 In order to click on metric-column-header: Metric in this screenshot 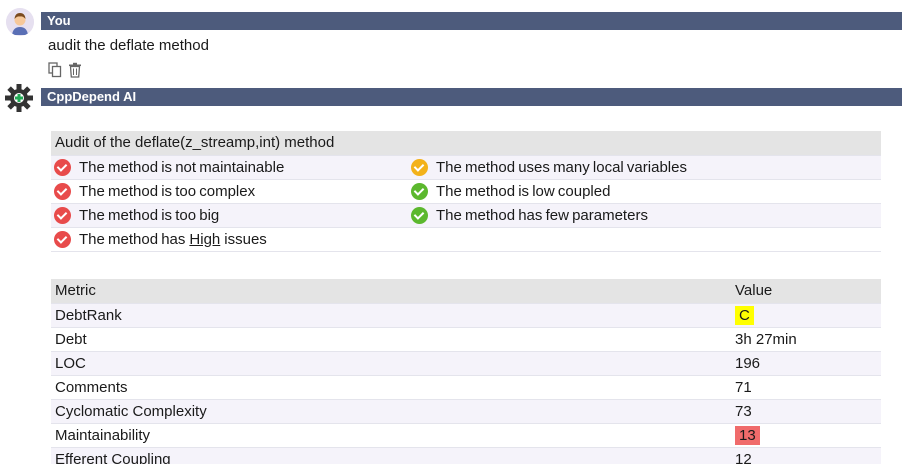, I will do `click(391, 291)`.